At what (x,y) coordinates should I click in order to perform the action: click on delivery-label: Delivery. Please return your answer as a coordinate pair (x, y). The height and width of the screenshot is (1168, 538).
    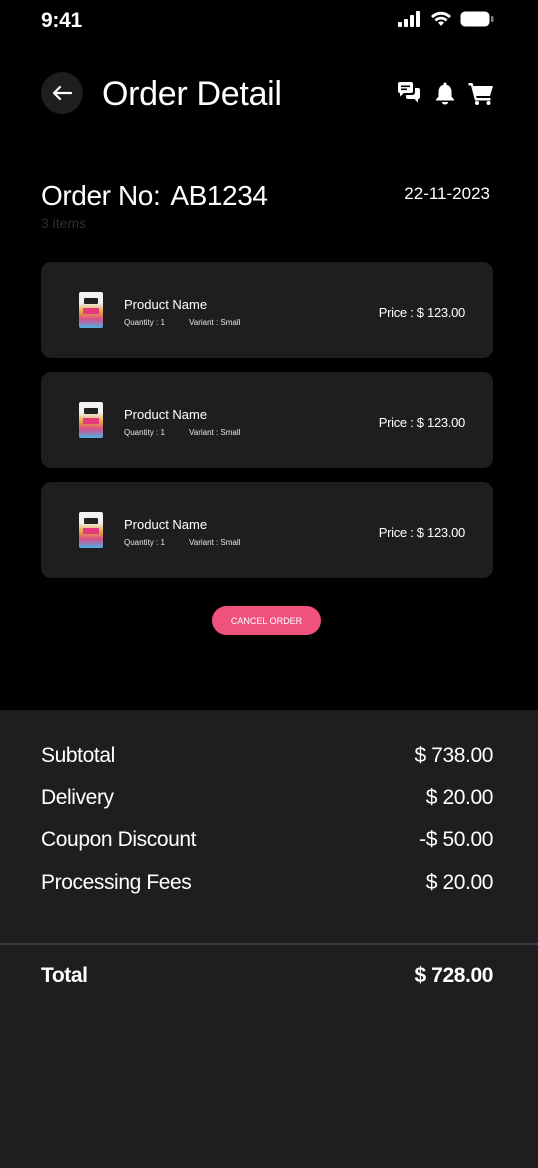
    Looking at the image, I should click on (77, 797).